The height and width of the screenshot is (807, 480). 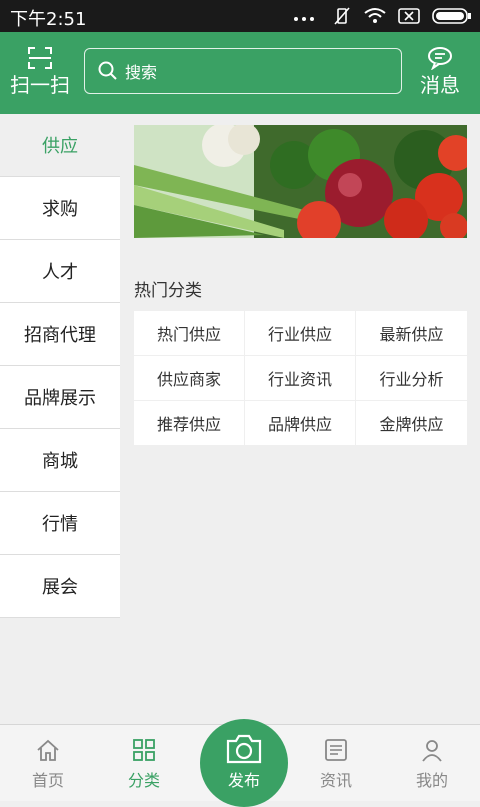 I want to click on grid-icon, so click(x=144, y=750).